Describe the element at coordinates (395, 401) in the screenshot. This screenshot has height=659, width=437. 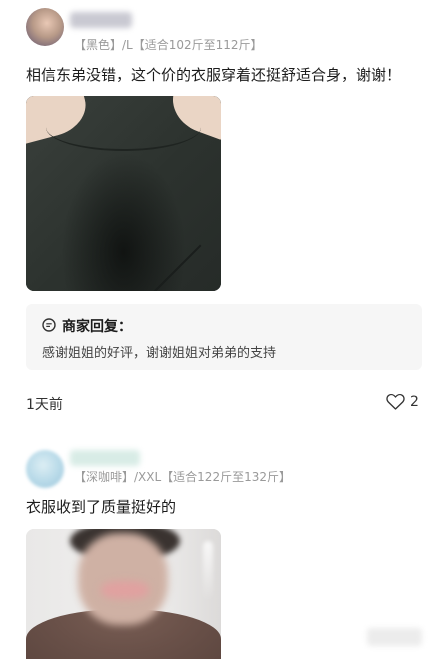
I see `heart-outline-icon` at that location.